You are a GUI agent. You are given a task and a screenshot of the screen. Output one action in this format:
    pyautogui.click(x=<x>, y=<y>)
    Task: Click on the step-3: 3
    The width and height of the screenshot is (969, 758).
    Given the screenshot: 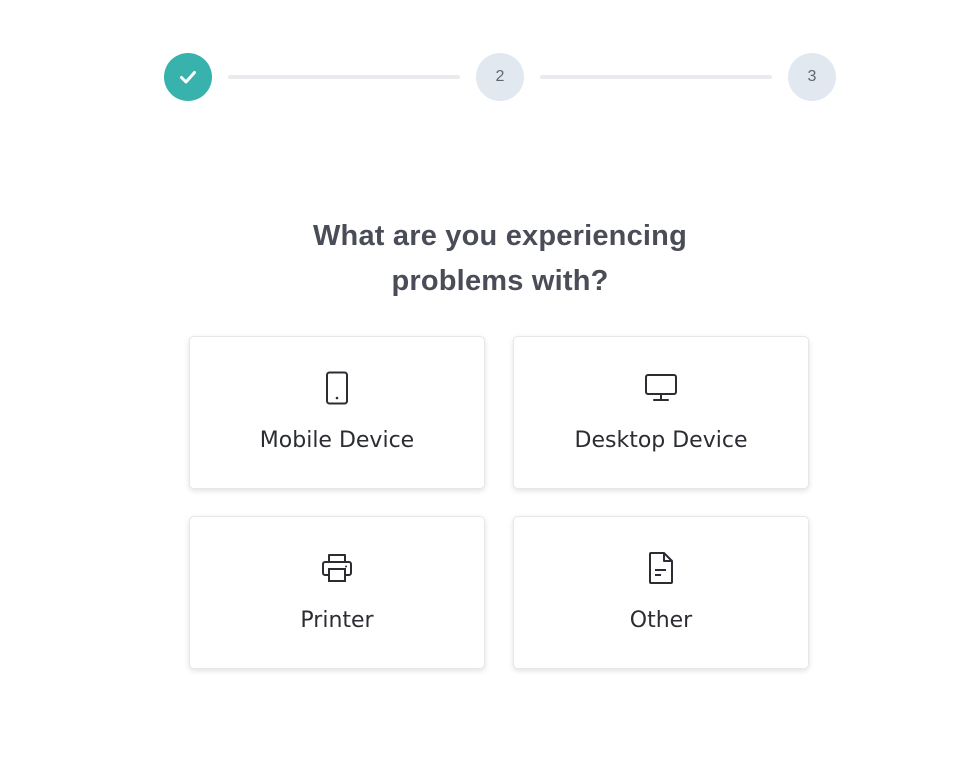 What is the action you would take?
    pyautogui.click(x=812, y=77)
    